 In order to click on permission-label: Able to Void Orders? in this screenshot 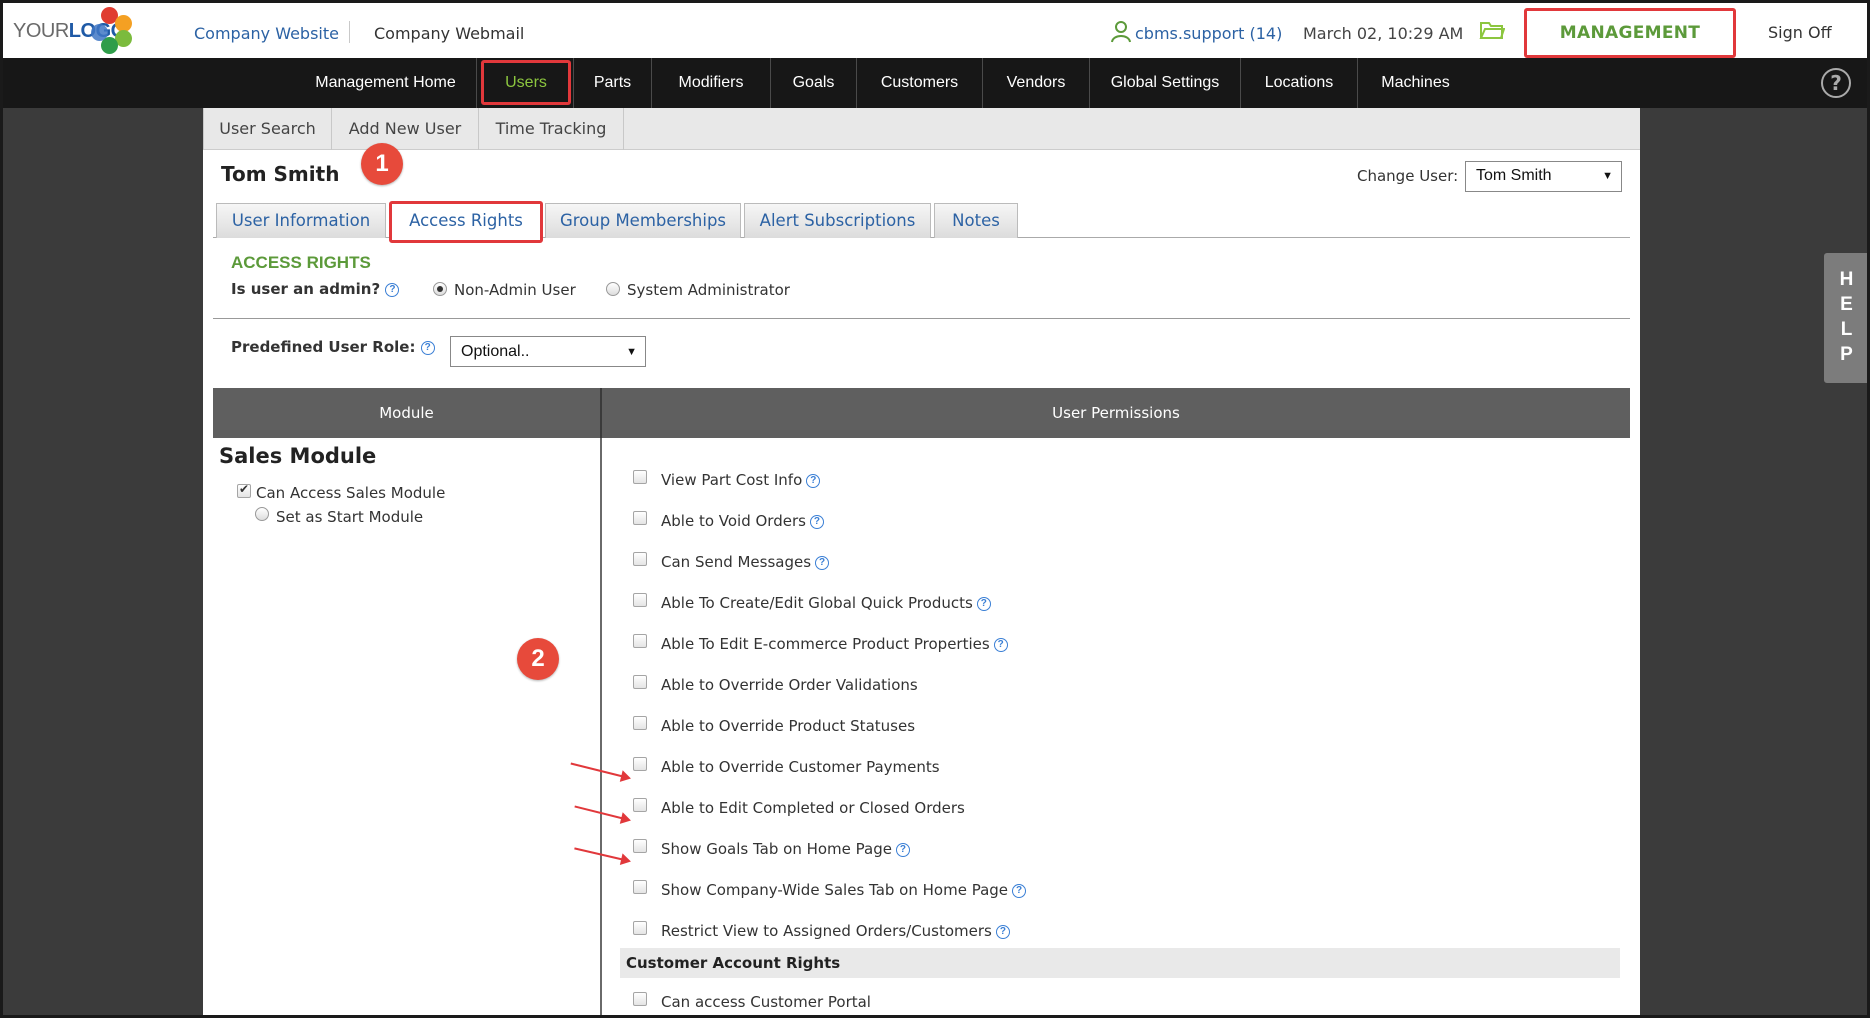, I will do `click(742, 521)`.